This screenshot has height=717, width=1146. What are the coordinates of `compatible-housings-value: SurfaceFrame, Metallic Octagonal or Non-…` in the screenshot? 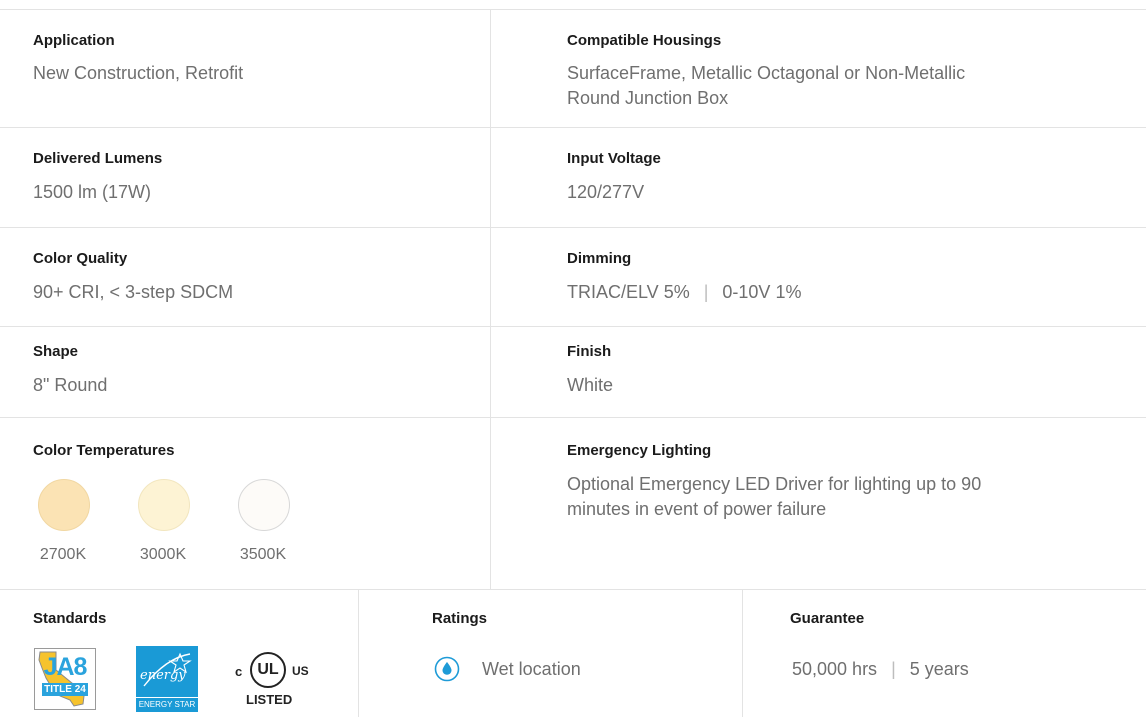 It's located at (766, 86).